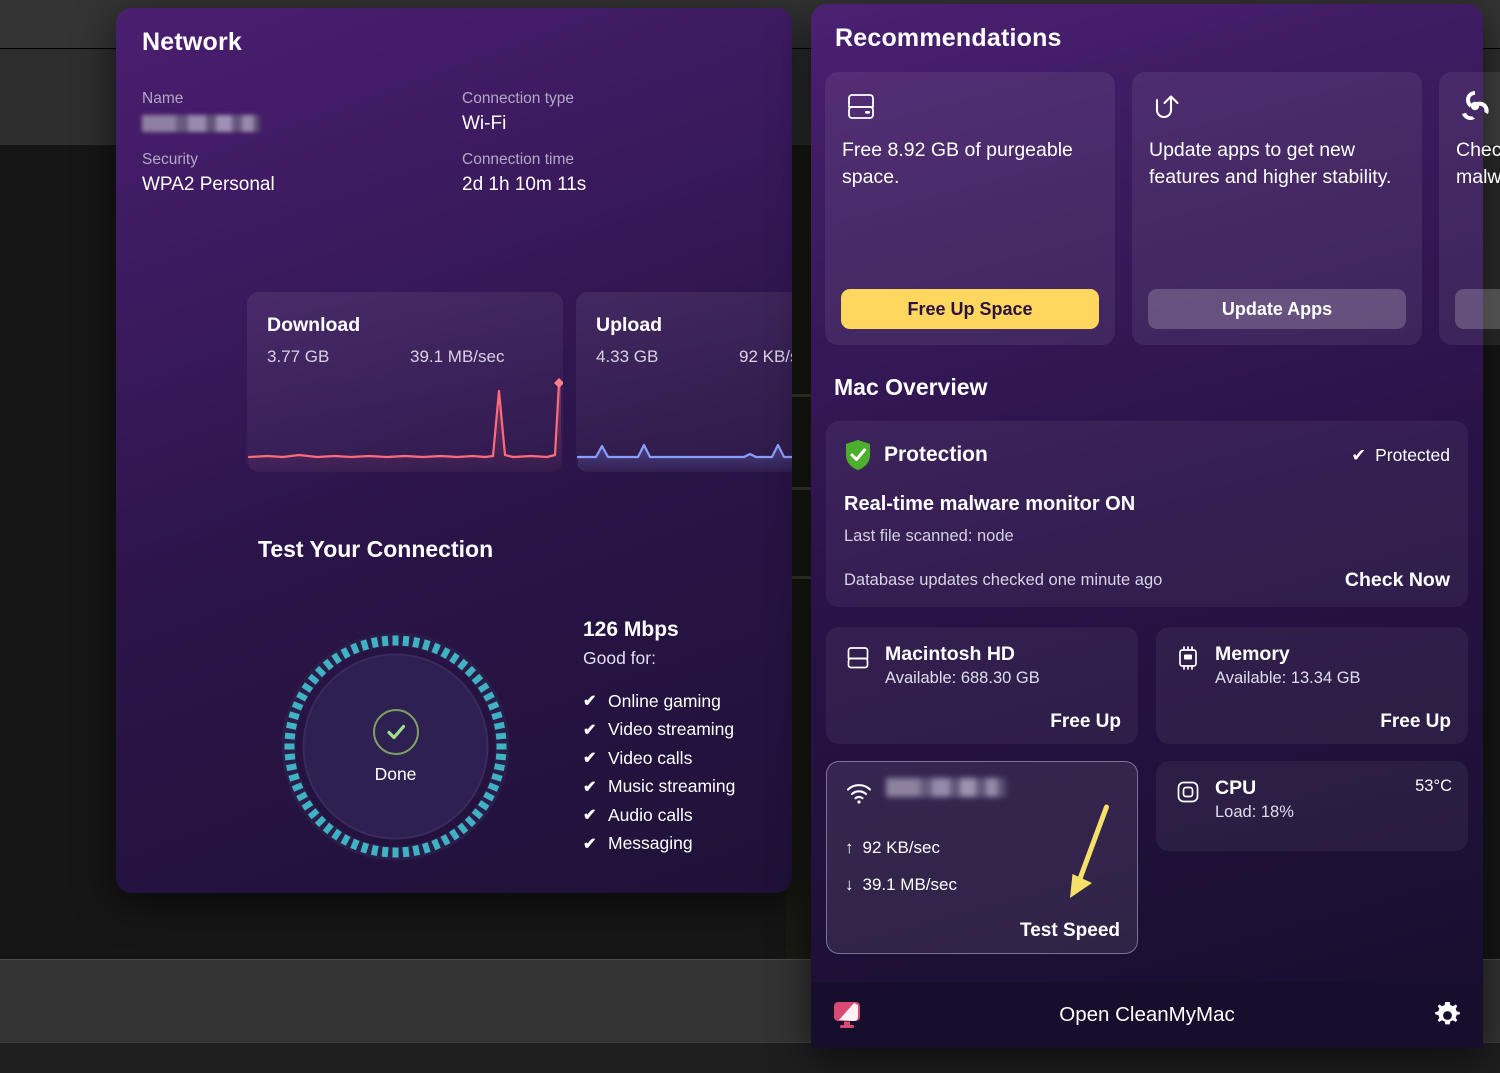 The height and width of the screenshot is (1073, 1500). What do you see at coordinates (694, 357) in the screenshot?
I see `upload-card-values: 4.33 GB 92 KB/sec` at bounding box center [694, 357].